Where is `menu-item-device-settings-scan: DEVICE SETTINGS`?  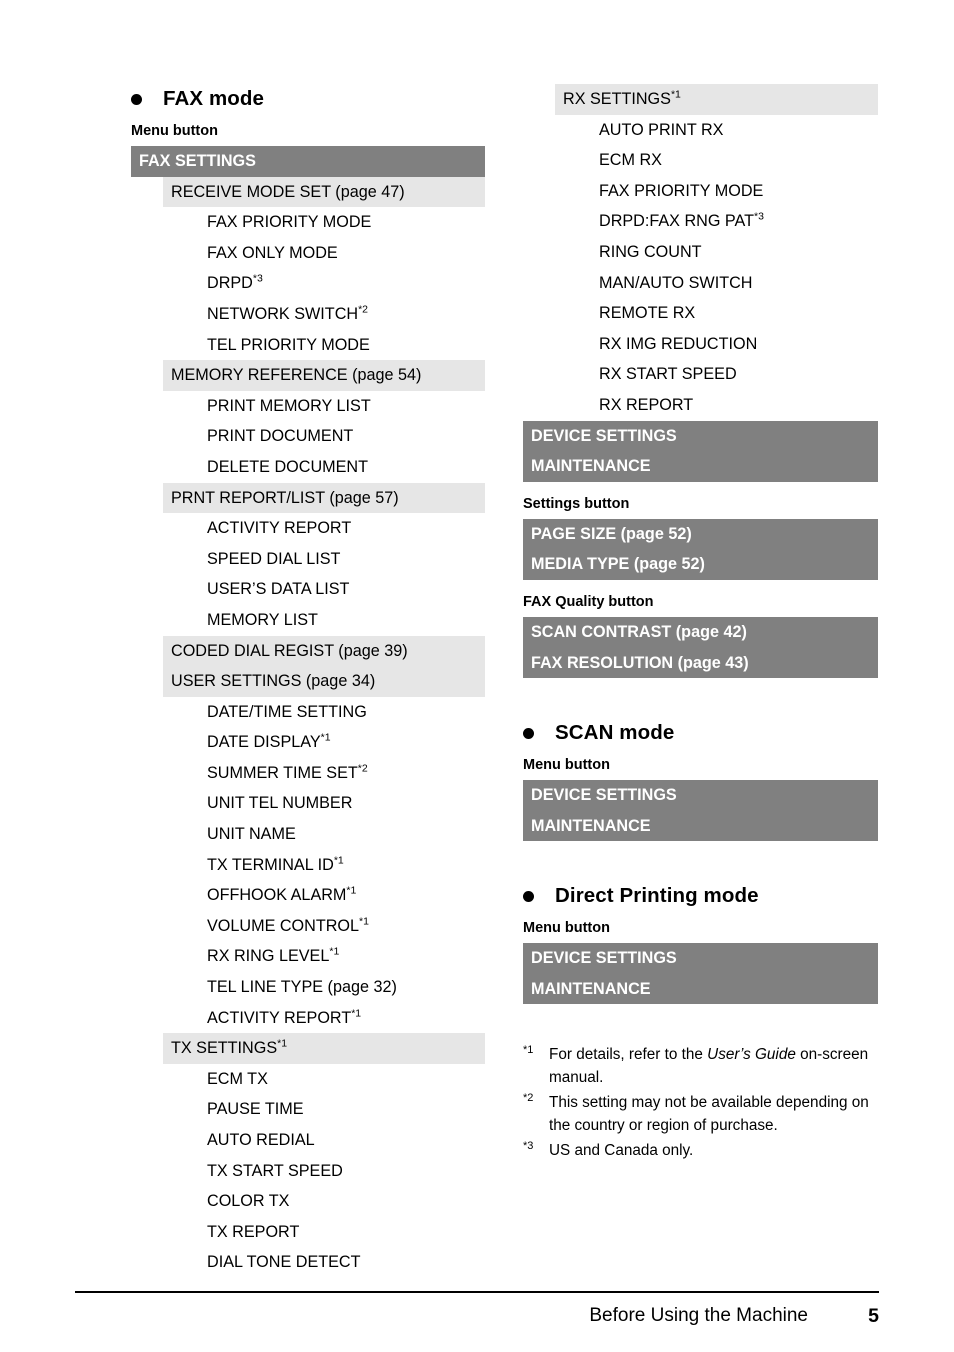 menu-item-device-settings-scan: DEVICE SETTINGS is located at coordinates (700, 795).